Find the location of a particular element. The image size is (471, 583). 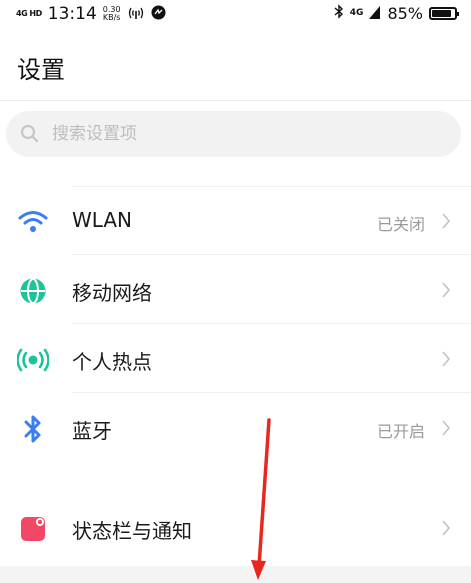

battery-fill is located at coordinates (441, 13).